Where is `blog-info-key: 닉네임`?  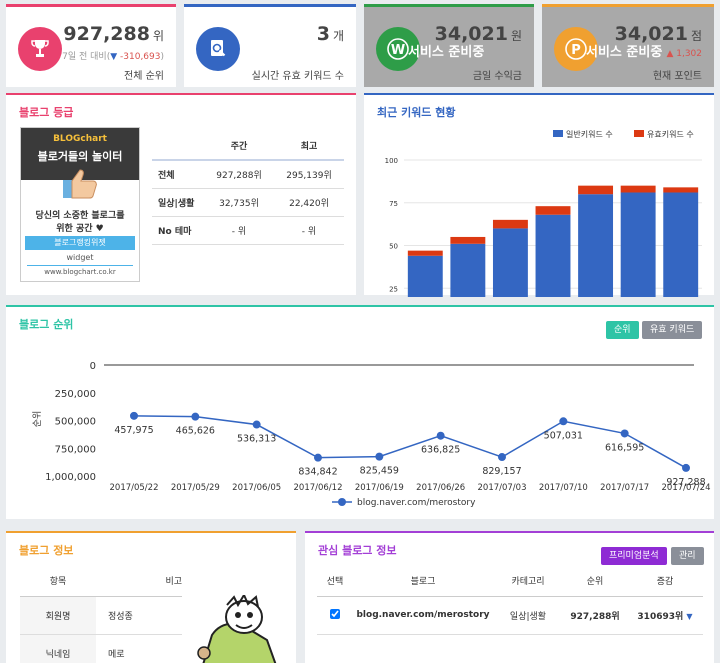 blog-info-key: 닉네임 is located at coordinates (58, 648).